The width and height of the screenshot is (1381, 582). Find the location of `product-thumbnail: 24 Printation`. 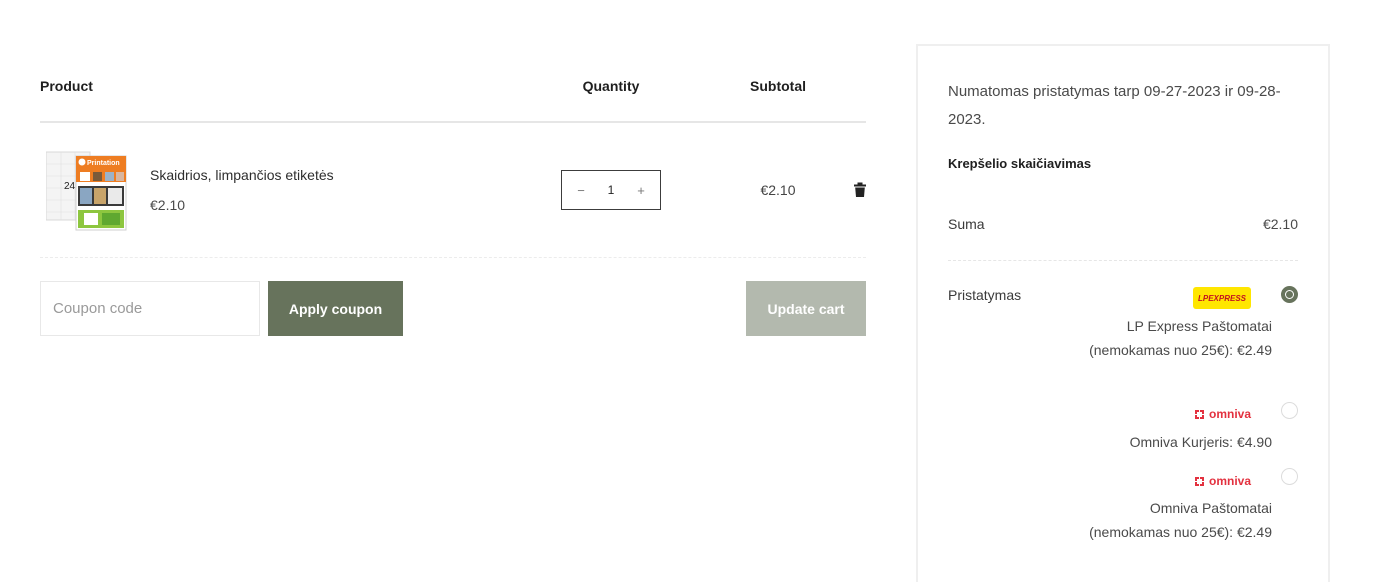

product-thumbnail: 24 Printation is located at coordinates (87, 191).